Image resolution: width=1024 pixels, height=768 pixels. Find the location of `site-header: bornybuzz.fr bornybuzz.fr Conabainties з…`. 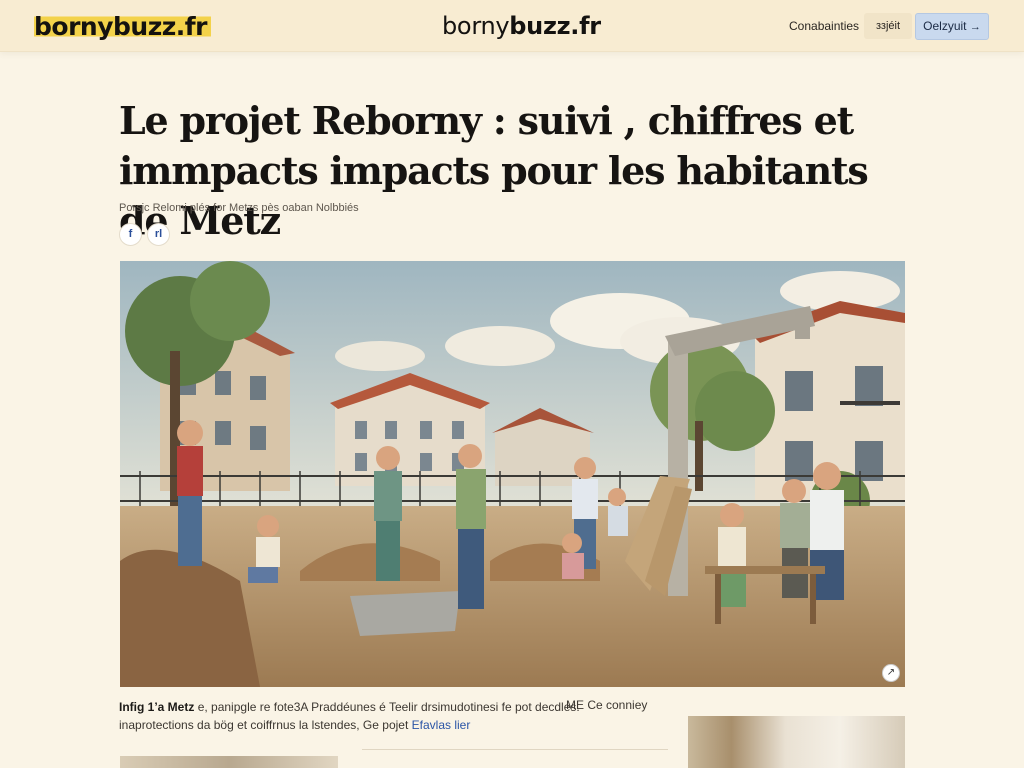

site-header: bornybuzz.fr bornybuzz.fr Conabainties з… is located at coordinates (512, 26).